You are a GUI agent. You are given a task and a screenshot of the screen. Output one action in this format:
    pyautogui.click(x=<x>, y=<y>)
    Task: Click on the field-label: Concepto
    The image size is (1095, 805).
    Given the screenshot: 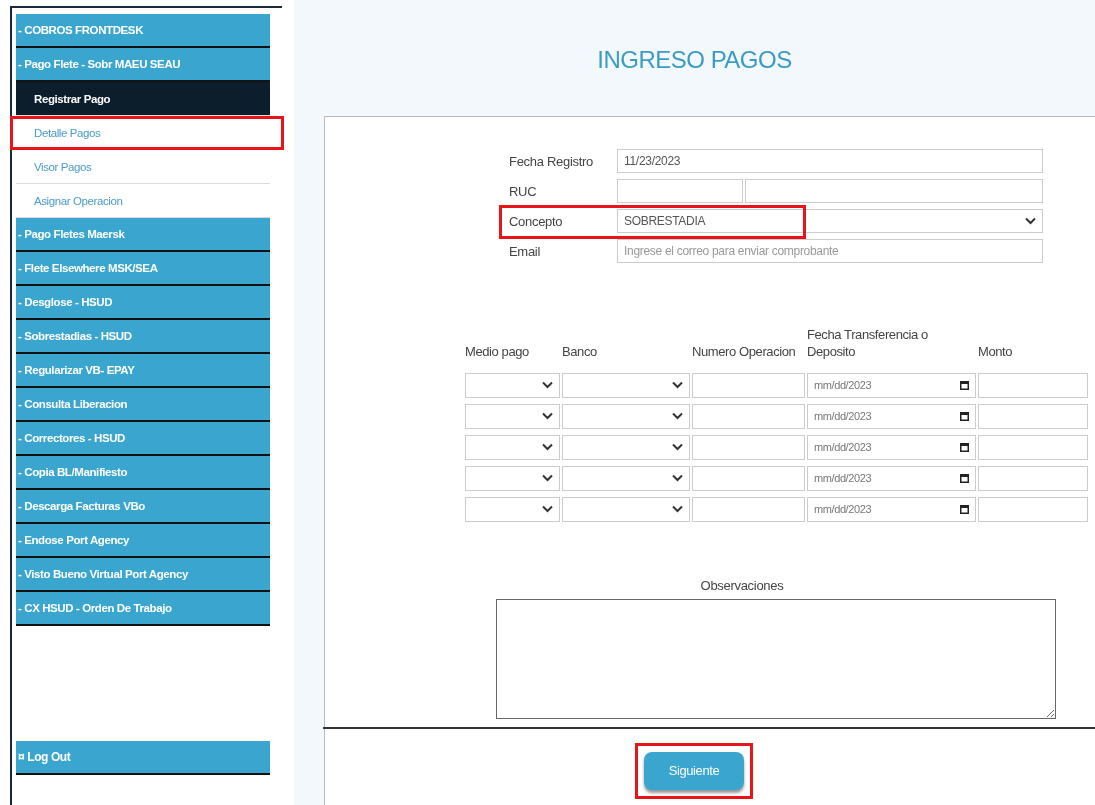 What is the action you would take?
    pyautogui.click(x=536, y=221)
    